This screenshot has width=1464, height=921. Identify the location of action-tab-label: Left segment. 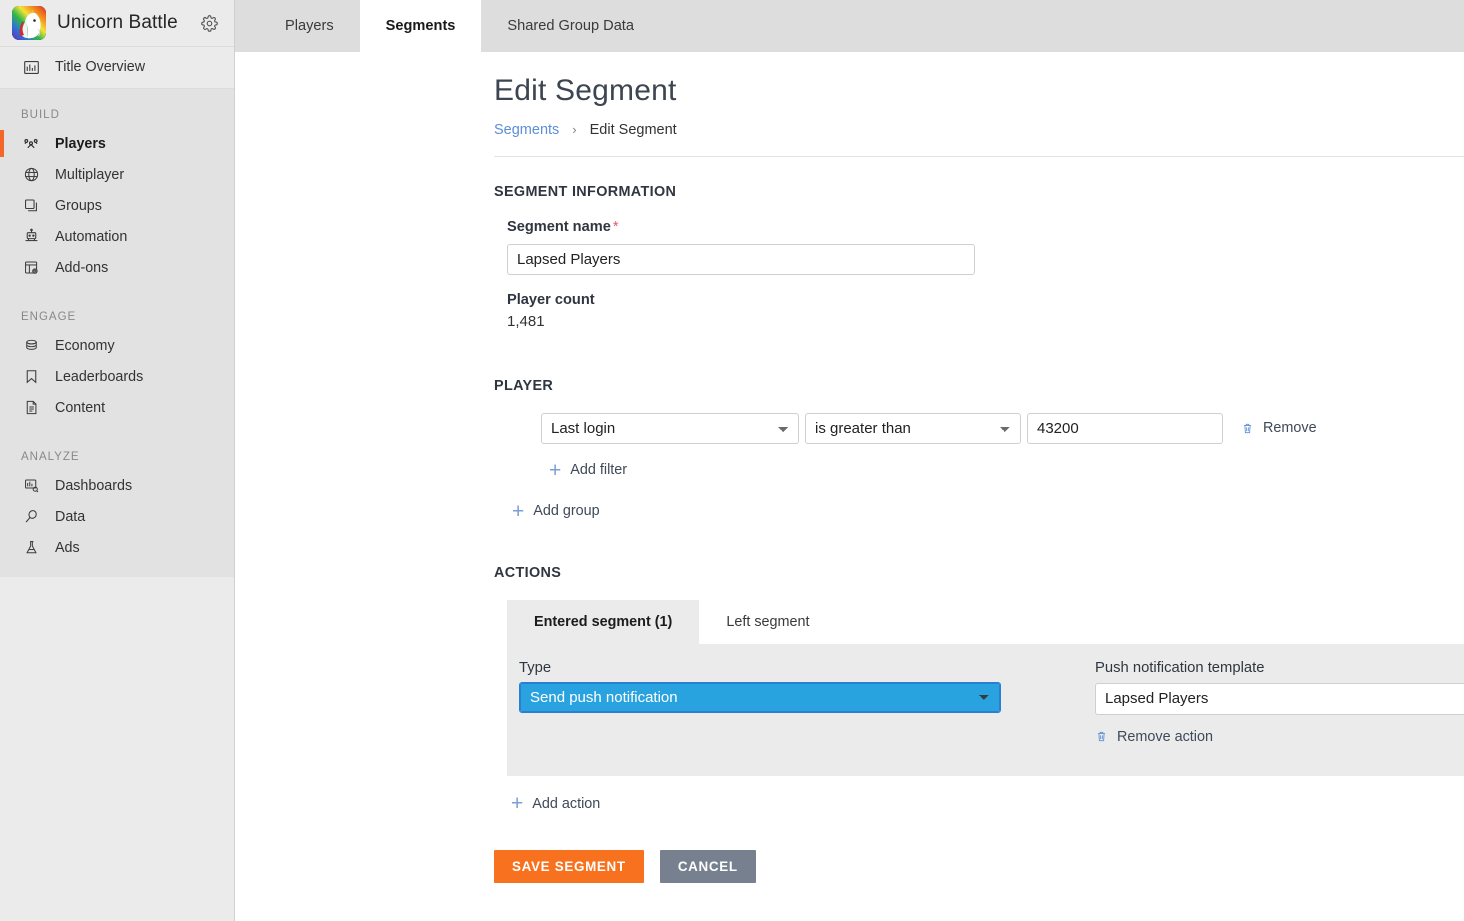
(768, 621).